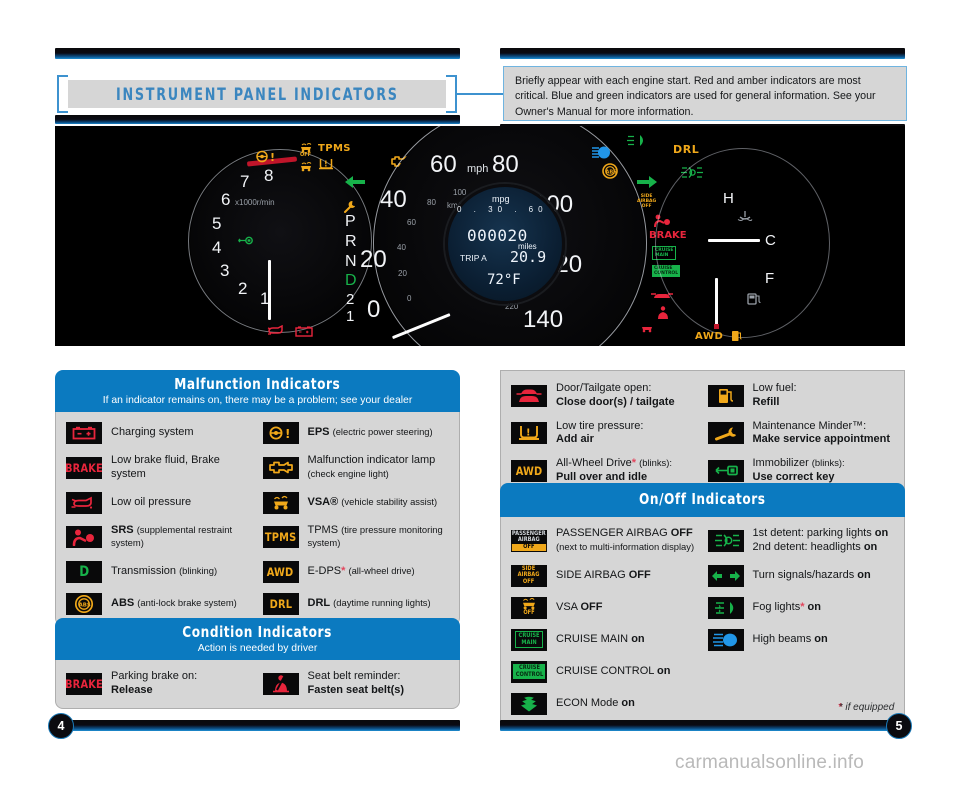 The width and height of the screenshot is (960, 785). I want to click on item-line2: Refill, so click(766, 401).